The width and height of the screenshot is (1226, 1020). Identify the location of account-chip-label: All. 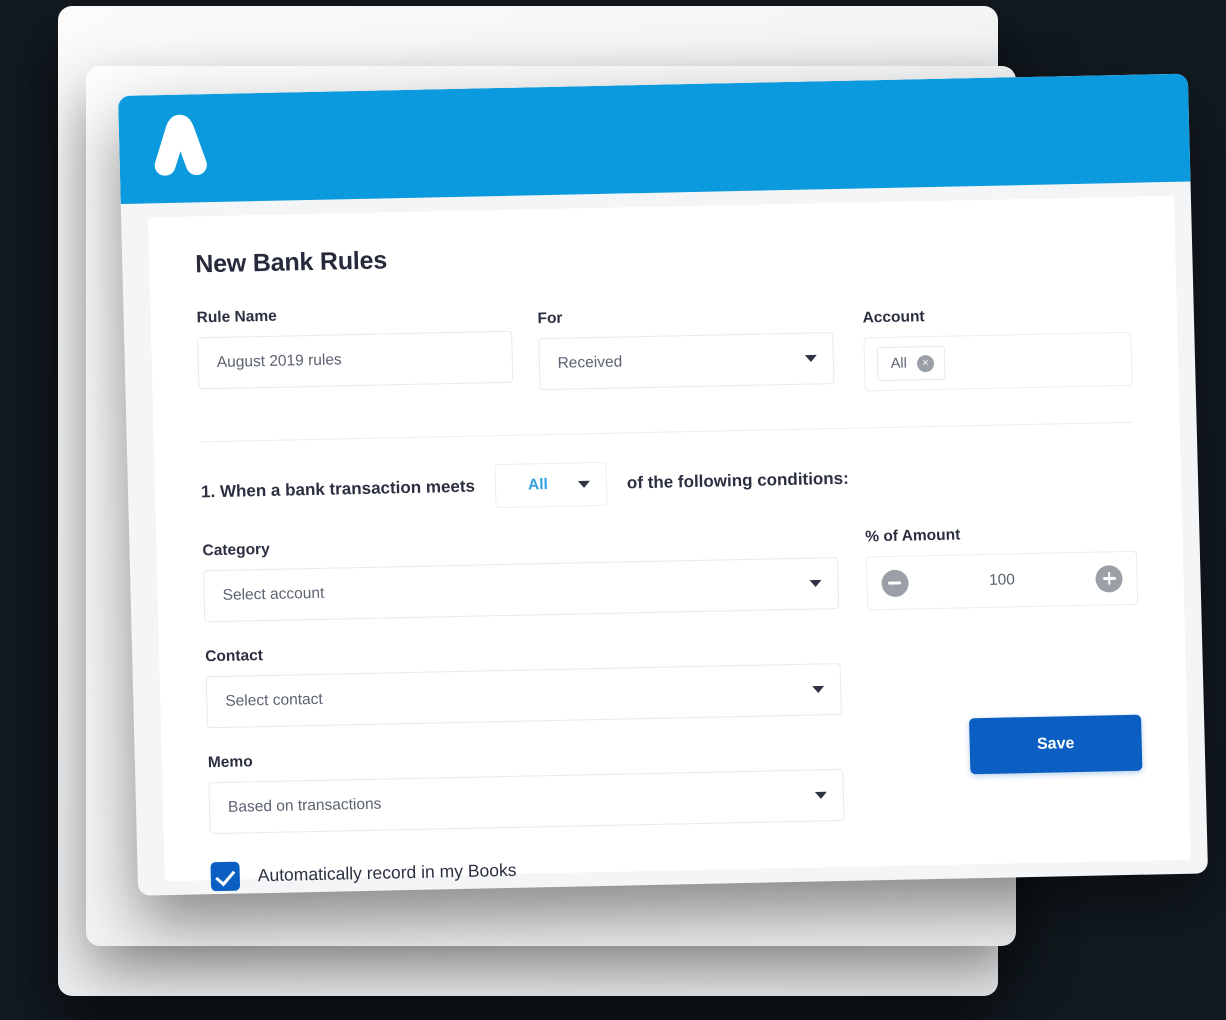
(899, 363).